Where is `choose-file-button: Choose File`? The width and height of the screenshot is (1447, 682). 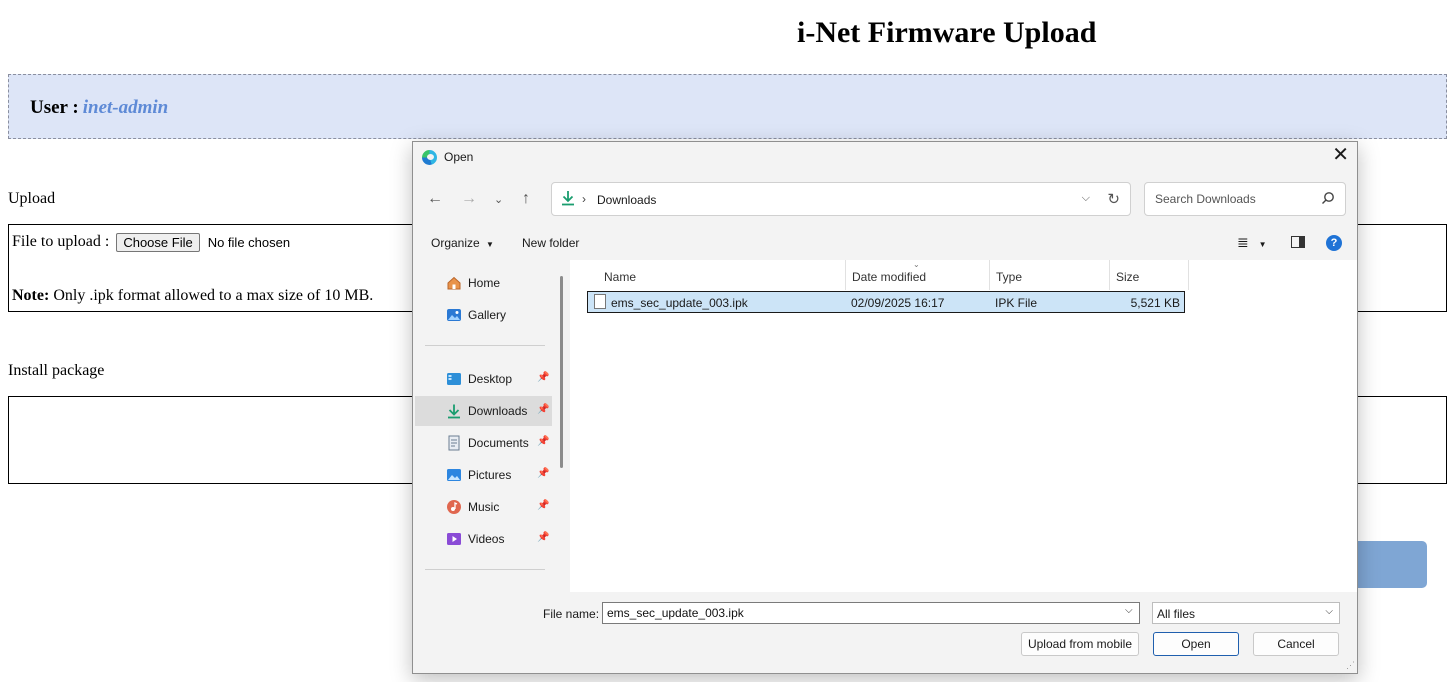 choose-file-button: Choose File is located at coordinates (158, 242).